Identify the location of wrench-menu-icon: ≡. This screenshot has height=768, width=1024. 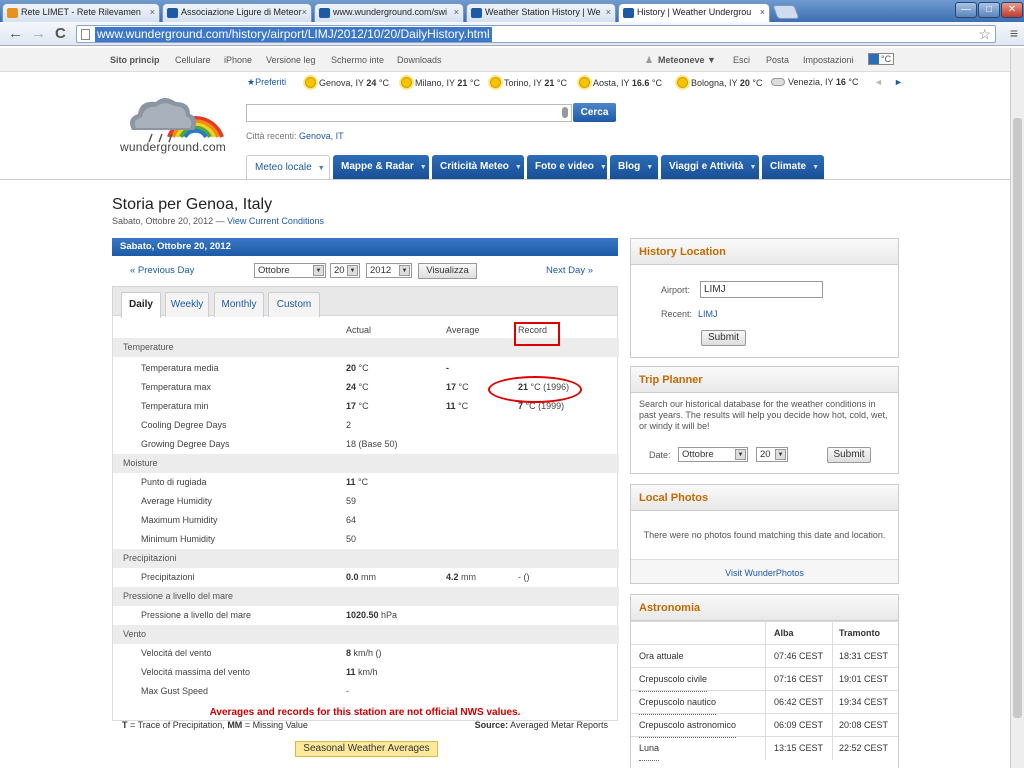
(1014, 33).